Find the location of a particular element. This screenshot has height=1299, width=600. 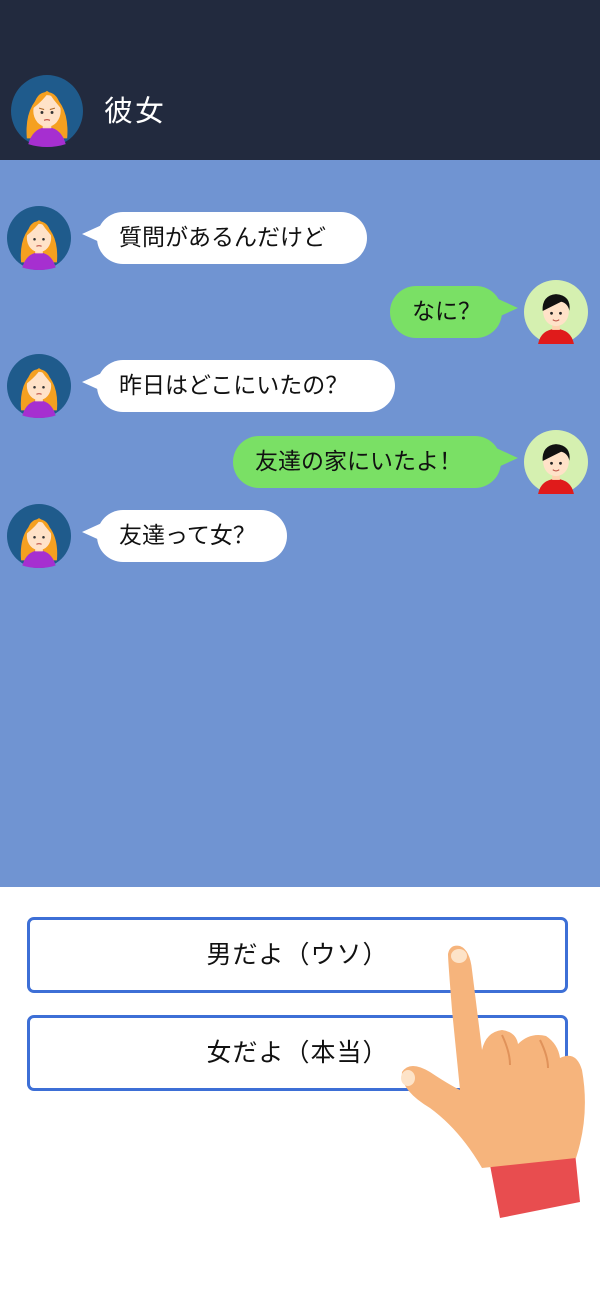

message-bubble: 昨日はどこにいたの？ is located at coordinates (246, 386).